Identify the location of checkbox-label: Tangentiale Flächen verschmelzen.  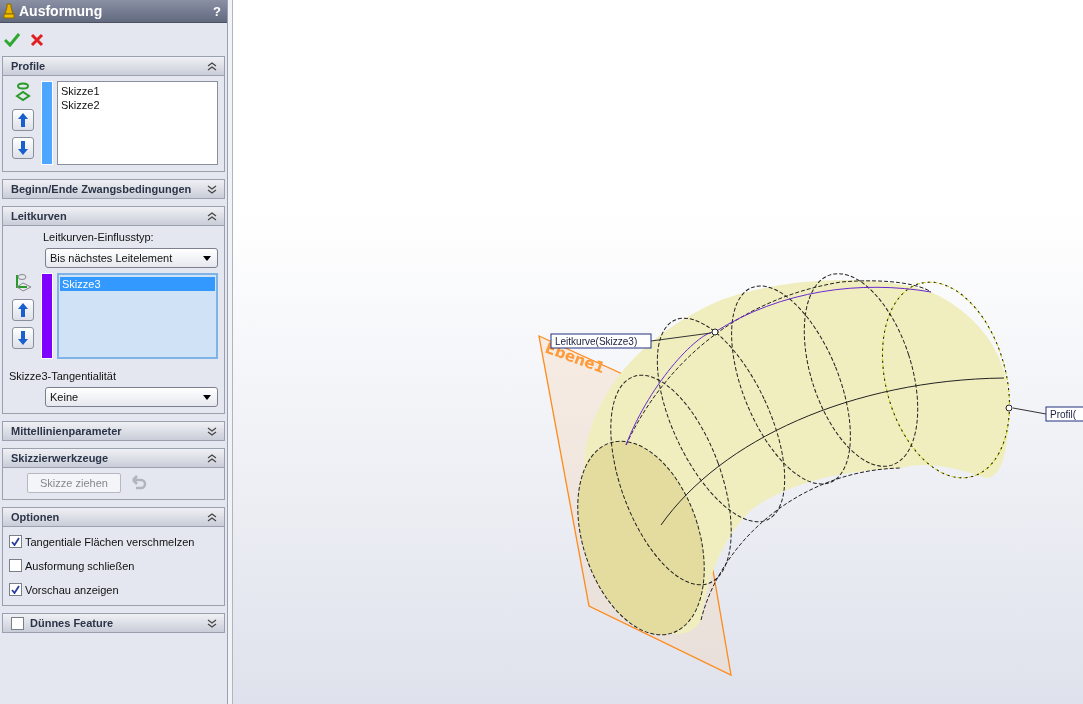
(110, 541).